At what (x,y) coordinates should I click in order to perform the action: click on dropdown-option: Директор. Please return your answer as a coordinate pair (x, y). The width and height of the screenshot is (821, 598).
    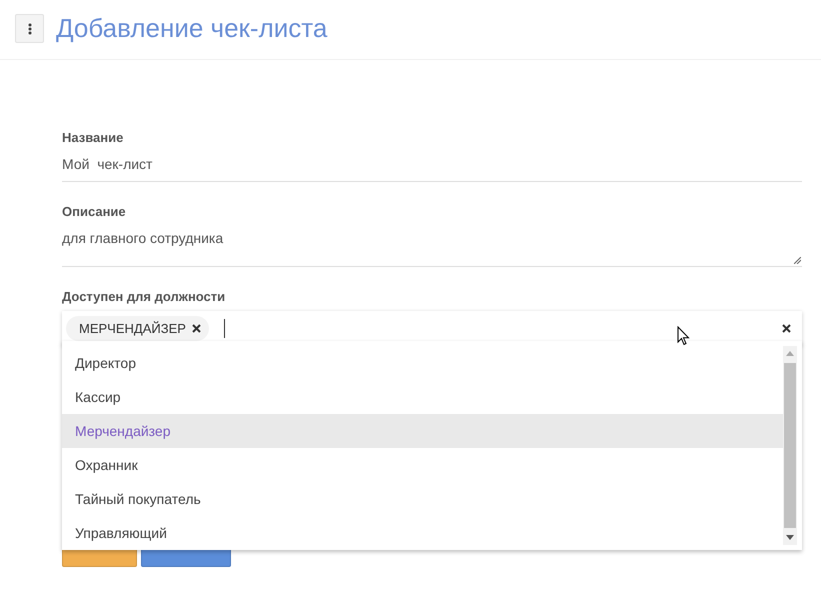
    Looking at the image, I should click on (422, 363).